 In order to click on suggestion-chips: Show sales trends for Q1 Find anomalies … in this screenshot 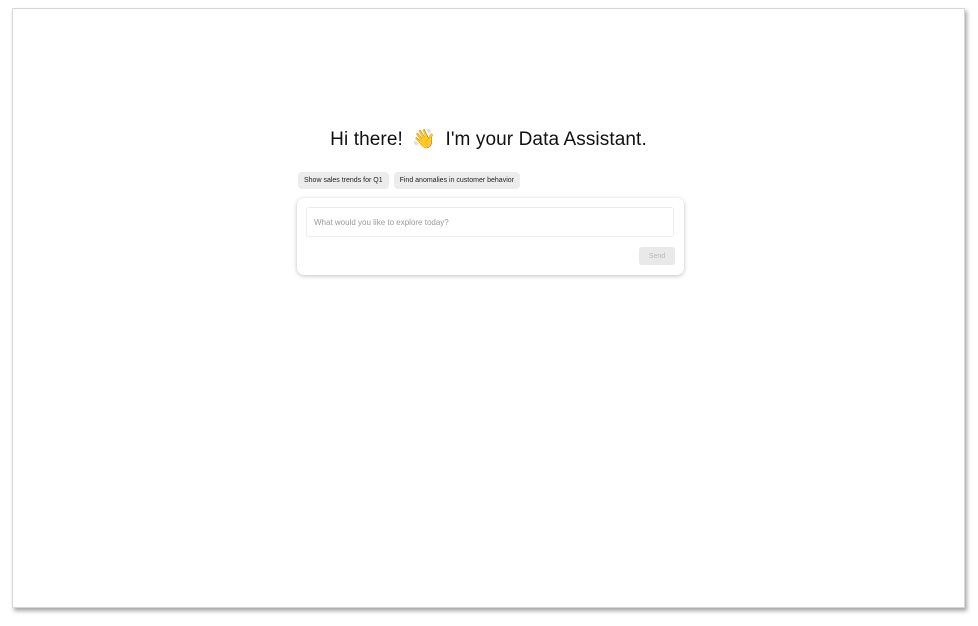, I will do `click(409, 180)`.